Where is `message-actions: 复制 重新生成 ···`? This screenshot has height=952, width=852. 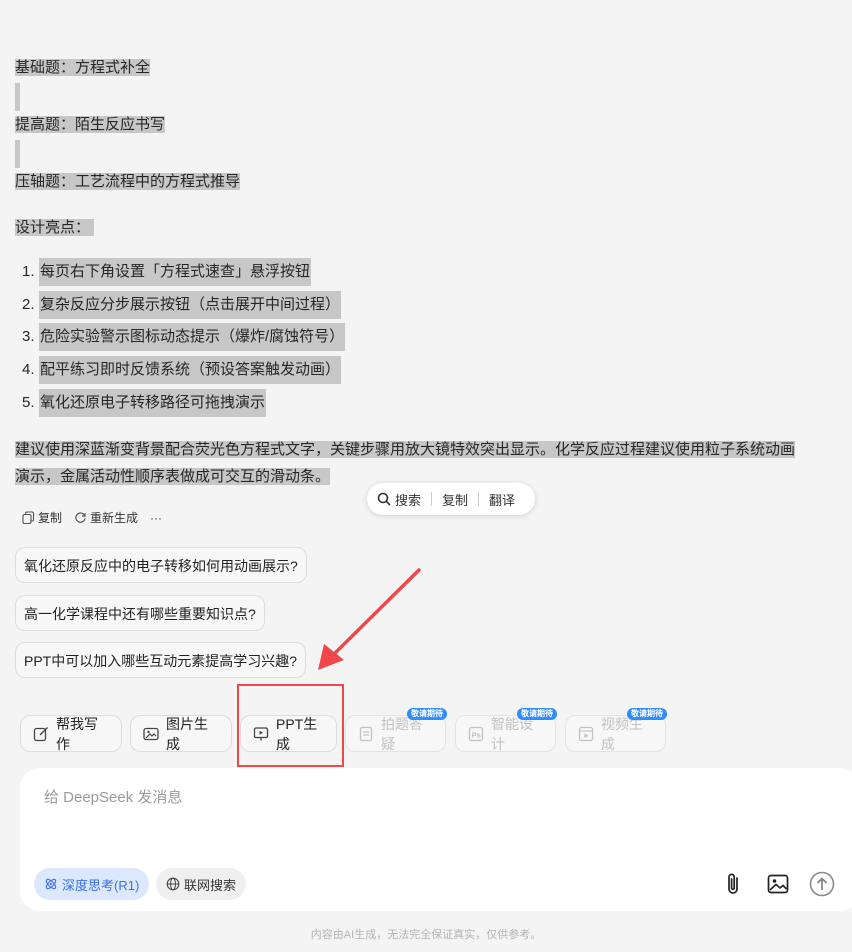
message-actions: 复制 重新生成 ··· is located at coordinates (98, 517).